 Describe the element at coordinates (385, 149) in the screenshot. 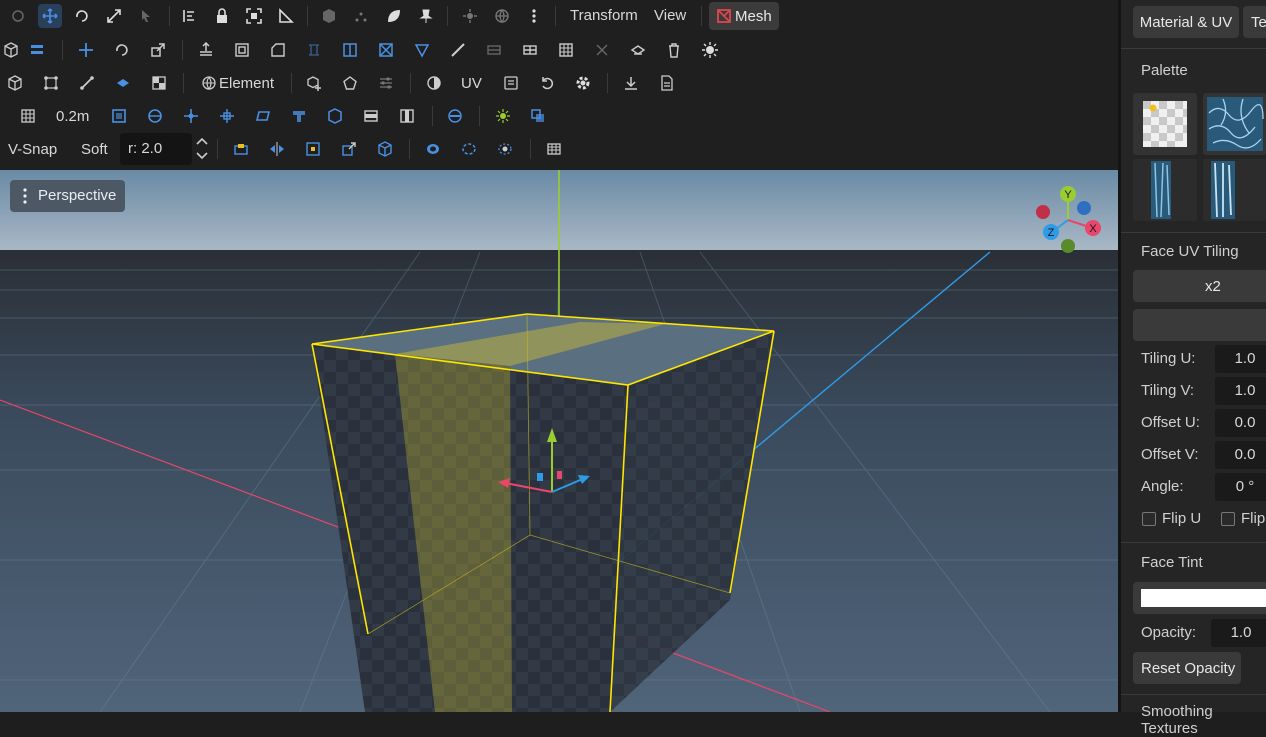

I see `world-space-icon` at that location.